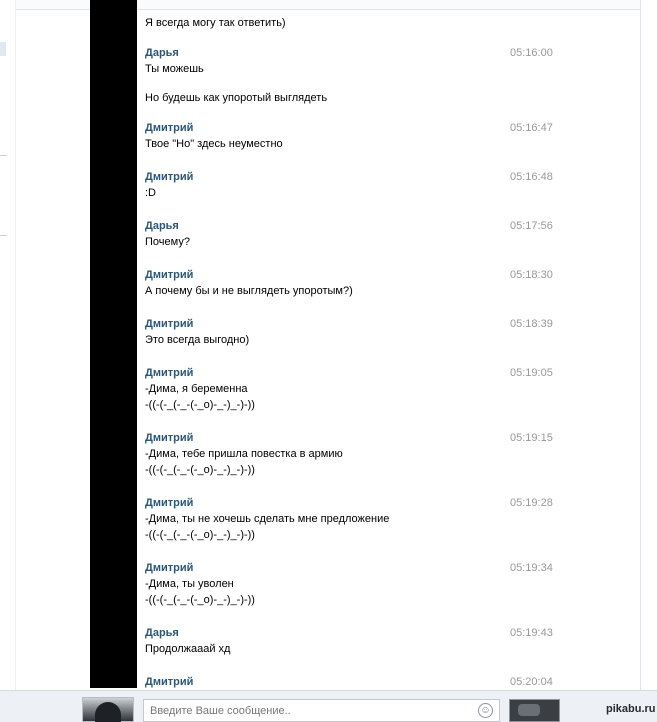  I want to click on message: Дарья Продолжааай хд, so click(187, 641).